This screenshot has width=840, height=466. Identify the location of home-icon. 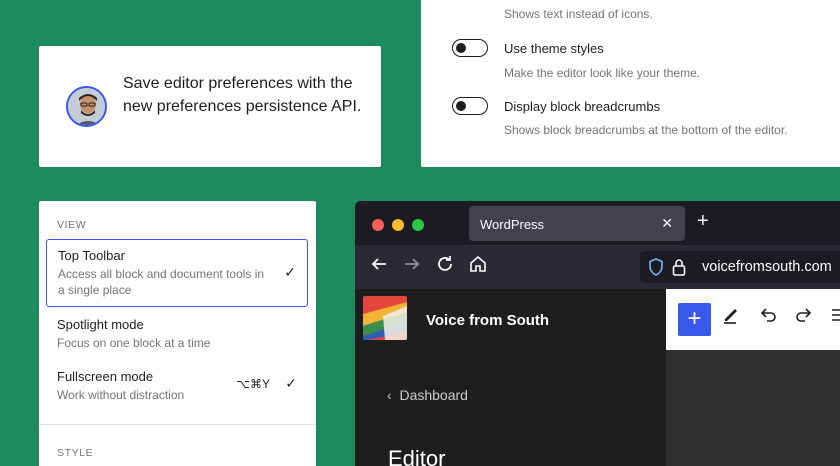
(478, 266).